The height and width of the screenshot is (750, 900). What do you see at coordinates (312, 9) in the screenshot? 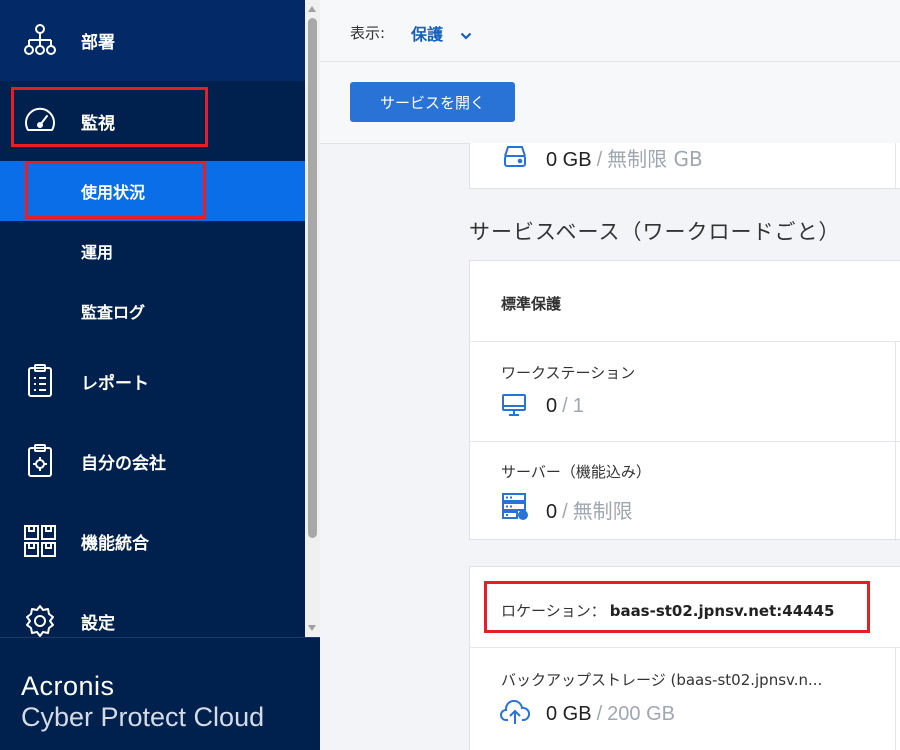
I see `scroll-up-arrow-icon` at bounding box center [312, 9].